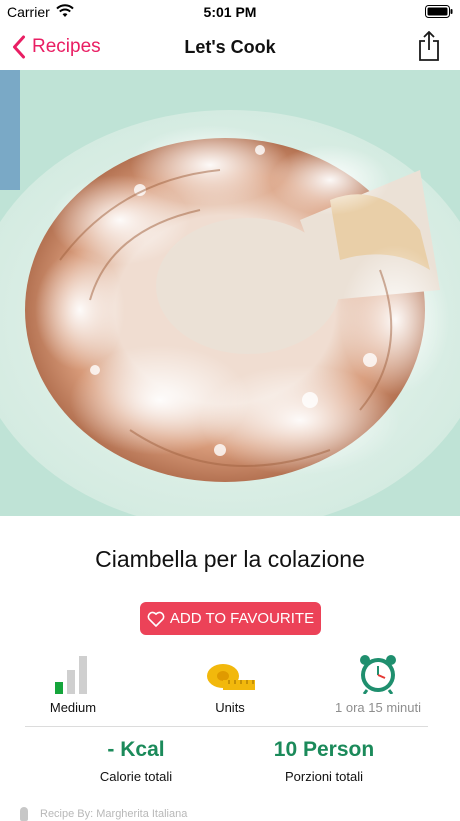  I want to click on calories-label: Calorie totali, so click(136, 776).